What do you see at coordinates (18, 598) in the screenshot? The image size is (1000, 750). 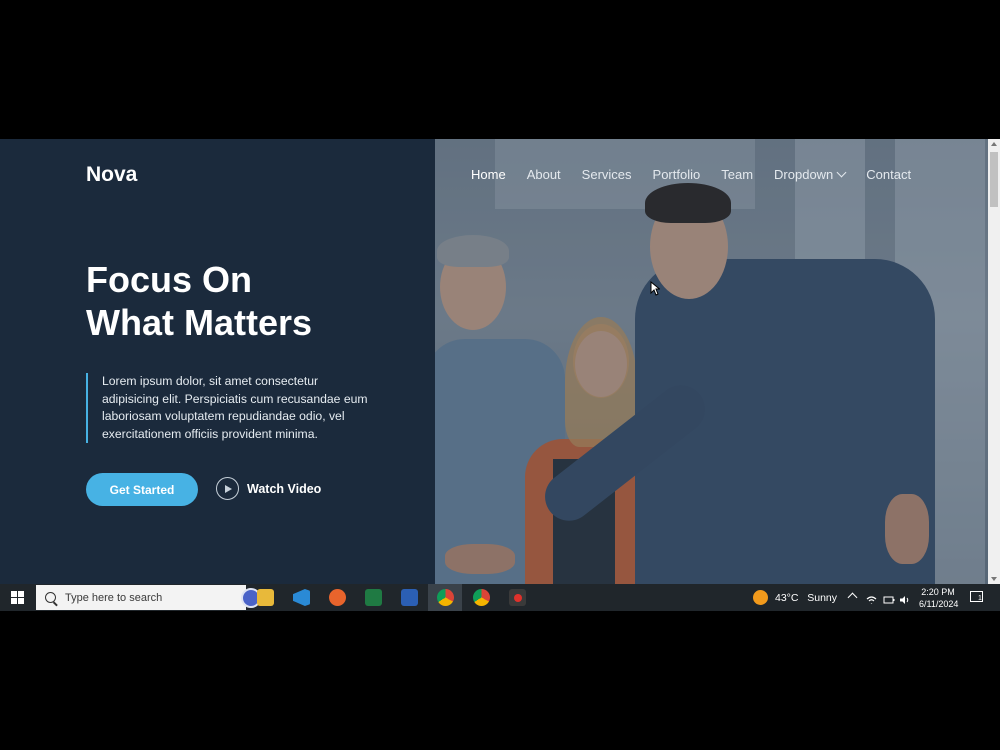 I see `windows-start-icon` at bounding box center [18, 598].